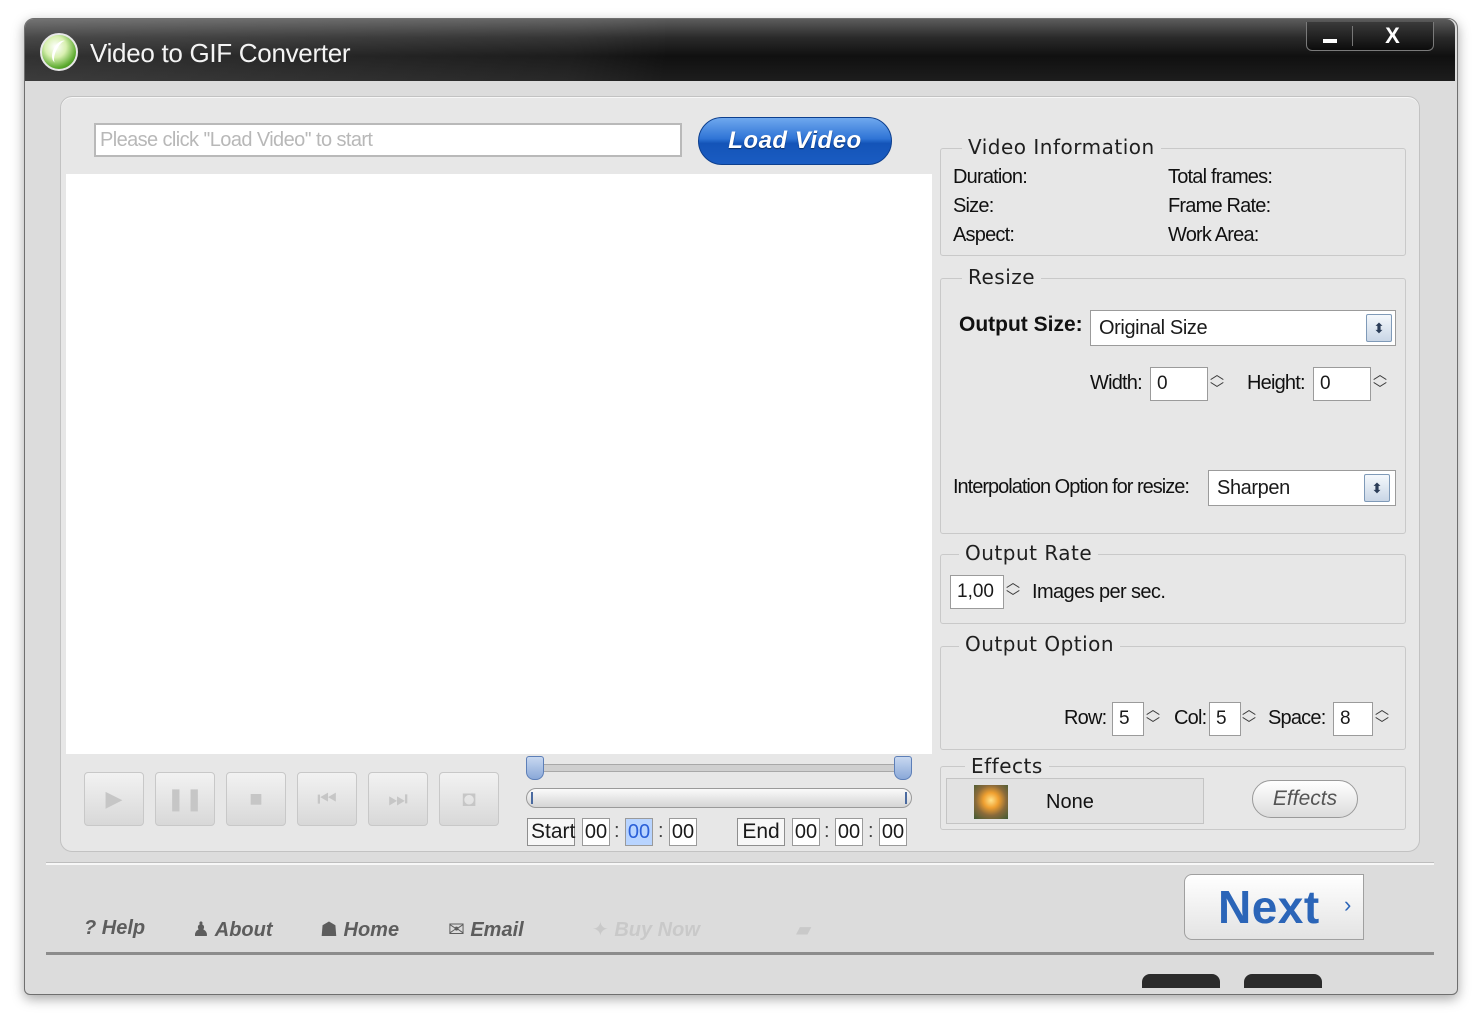  Describe the element at coordinates (1029, 553) in the screenshot. I see `output-rate-title: Output Rate` at that location.